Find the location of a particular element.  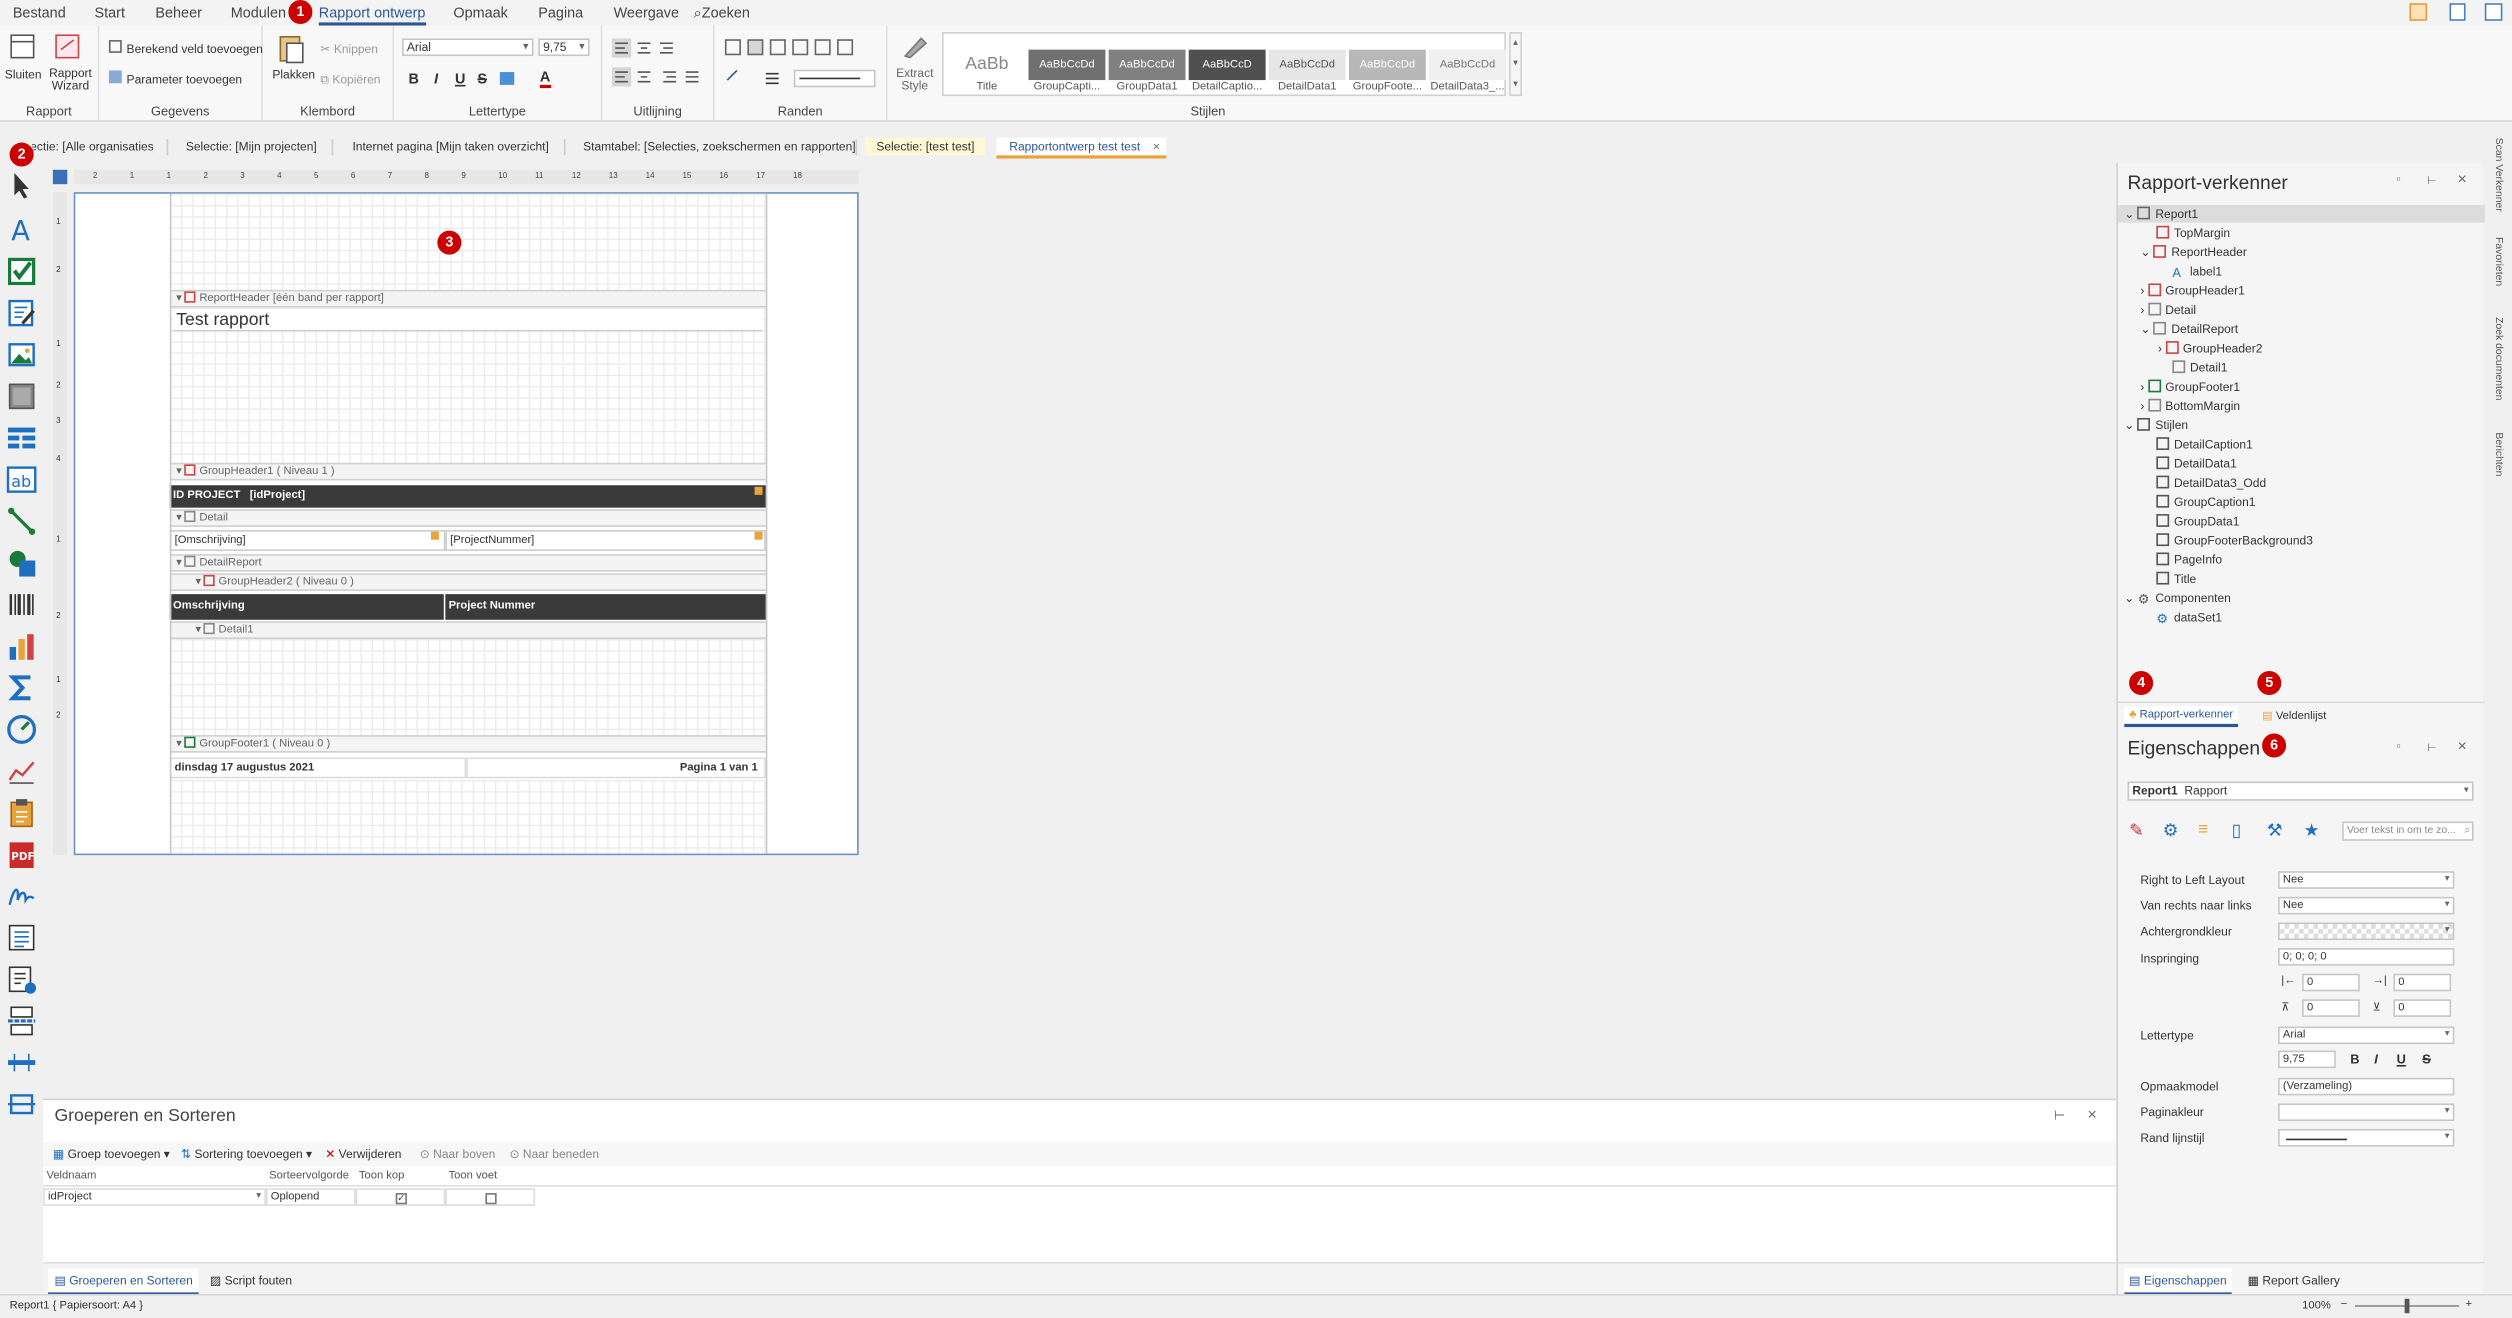

notification-icon is located at coordinates (2418, 12).